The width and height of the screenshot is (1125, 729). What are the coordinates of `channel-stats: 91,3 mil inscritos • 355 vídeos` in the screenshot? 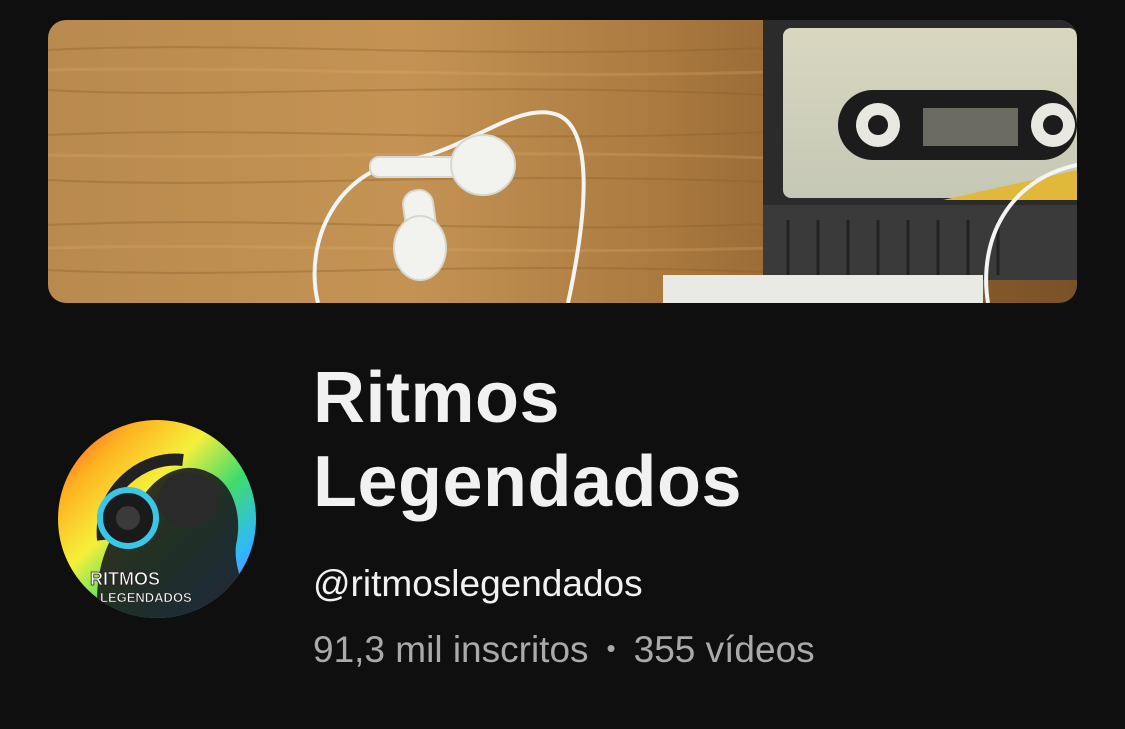 It's located at (708, 651).